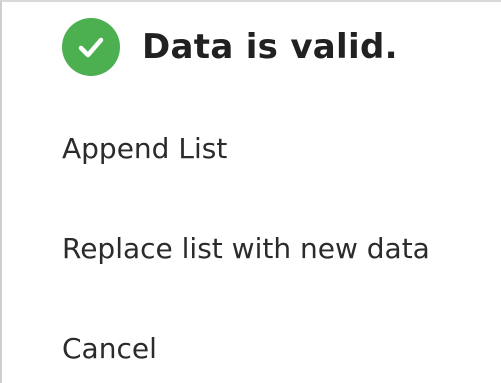 The image size is (501, 383). What do you see at coordinates (270, 47) in the screenshot?
I see `dialog-title: Data is valid.` at bounding box center [270, 47].